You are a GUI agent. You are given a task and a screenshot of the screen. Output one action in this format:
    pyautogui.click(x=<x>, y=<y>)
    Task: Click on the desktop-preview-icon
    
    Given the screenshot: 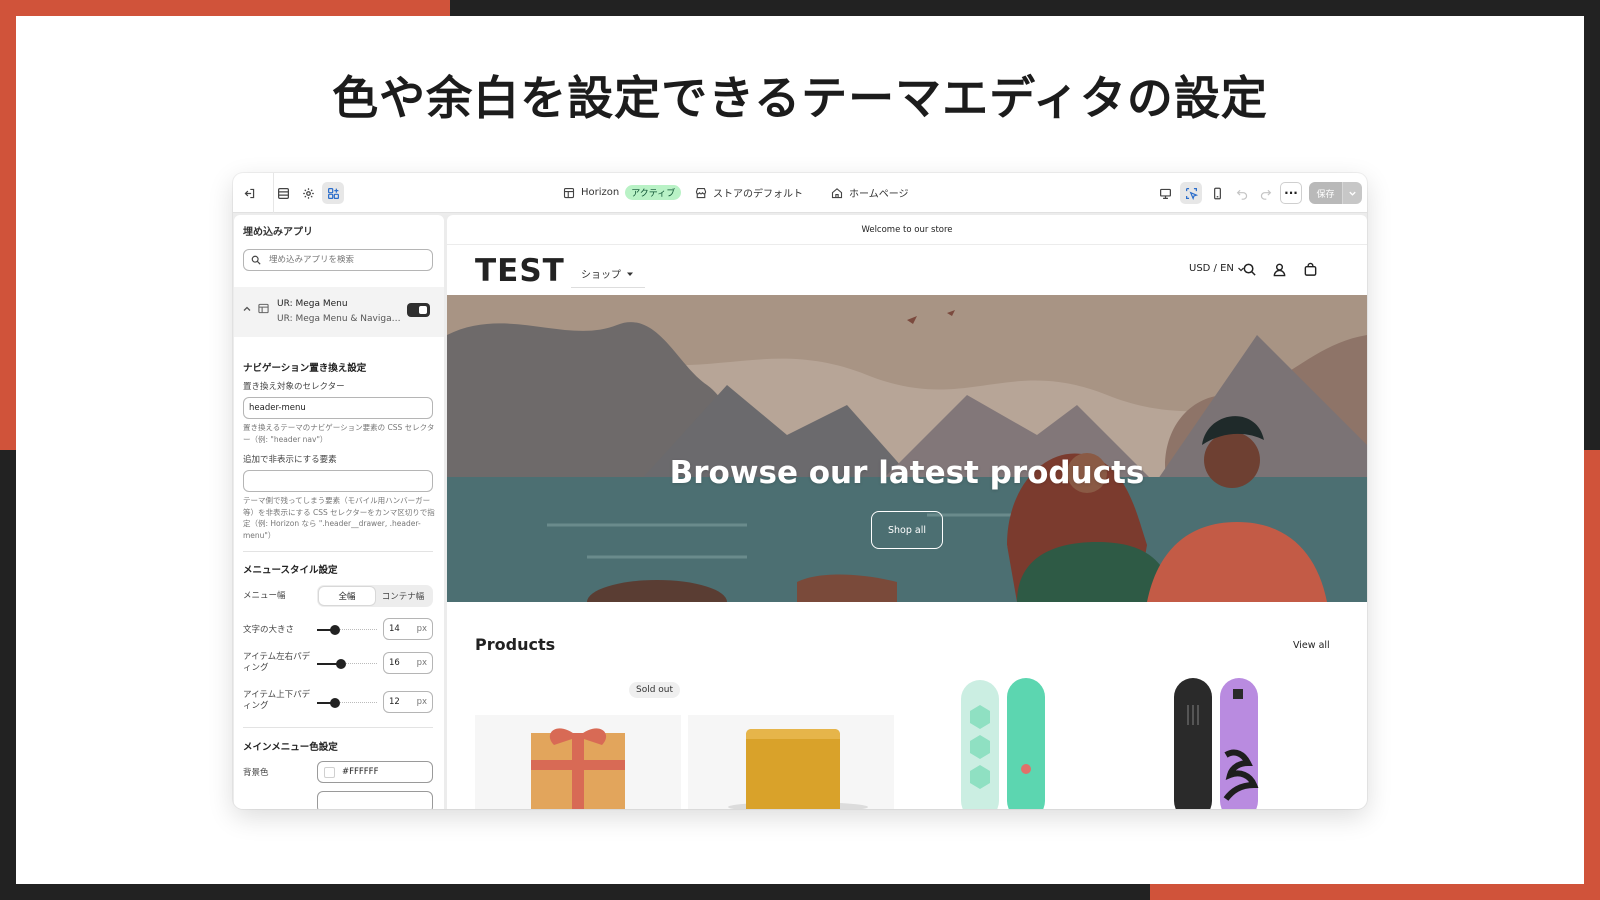 What is the action you would take?
    pyautogui.click(x=1165, y=193)
    